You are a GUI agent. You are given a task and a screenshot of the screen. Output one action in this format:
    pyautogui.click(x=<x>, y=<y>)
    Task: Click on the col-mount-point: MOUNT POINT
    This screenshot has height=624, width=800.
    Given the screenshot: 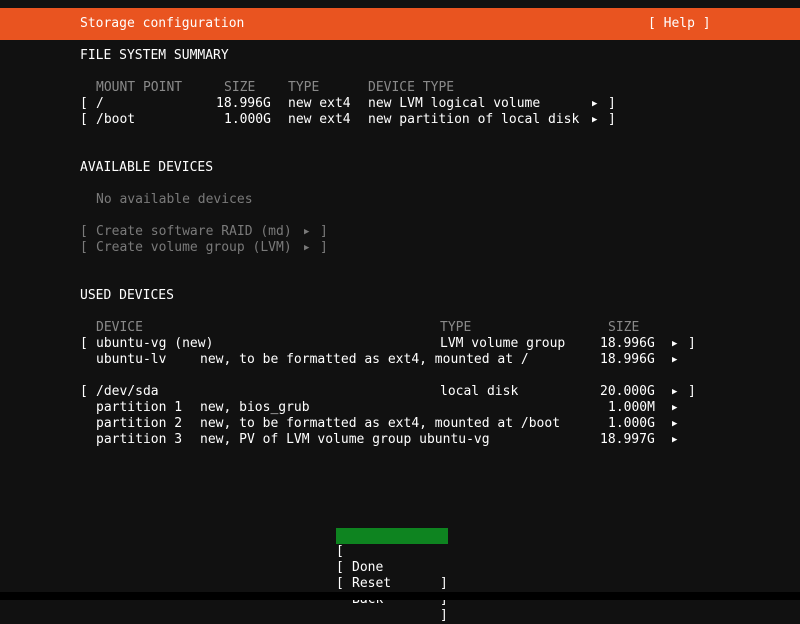 What is the action you would take?
    pyautogui.click(x=139, y=87)
    